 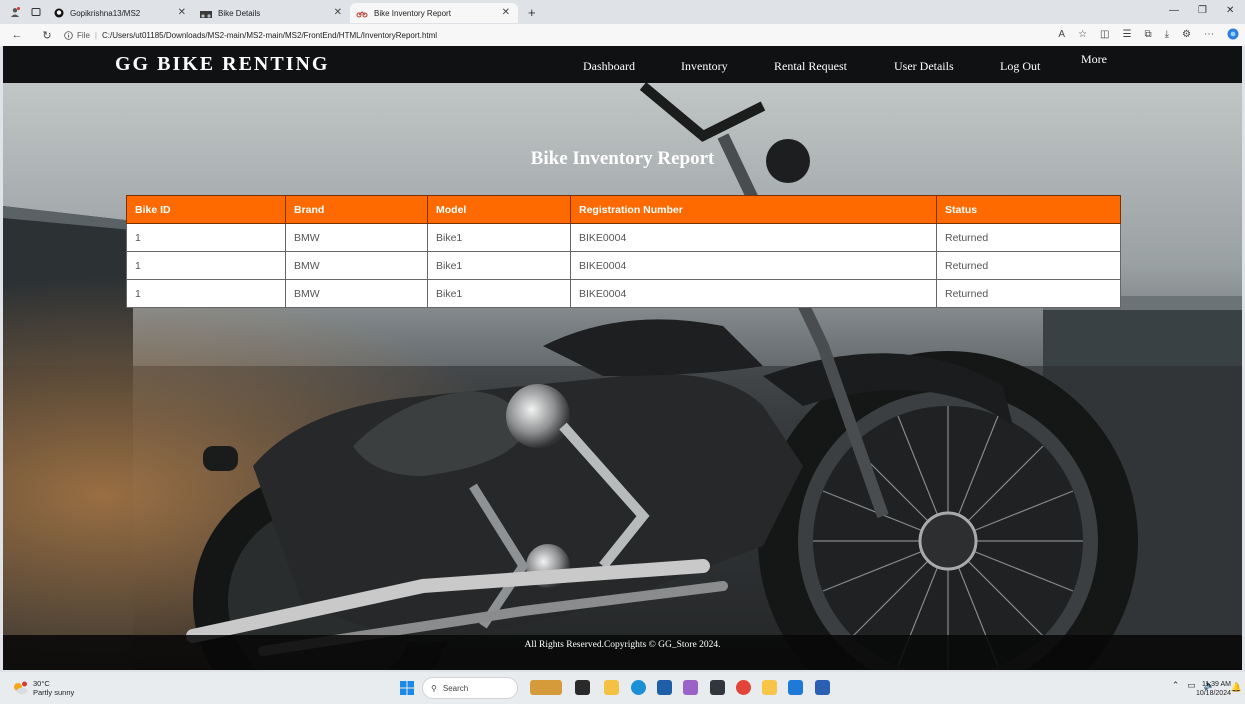 What do you see at coordinates (611, 687) in the screenshot?
I see `file-explorer-icon` at bounding box center [611, 687].